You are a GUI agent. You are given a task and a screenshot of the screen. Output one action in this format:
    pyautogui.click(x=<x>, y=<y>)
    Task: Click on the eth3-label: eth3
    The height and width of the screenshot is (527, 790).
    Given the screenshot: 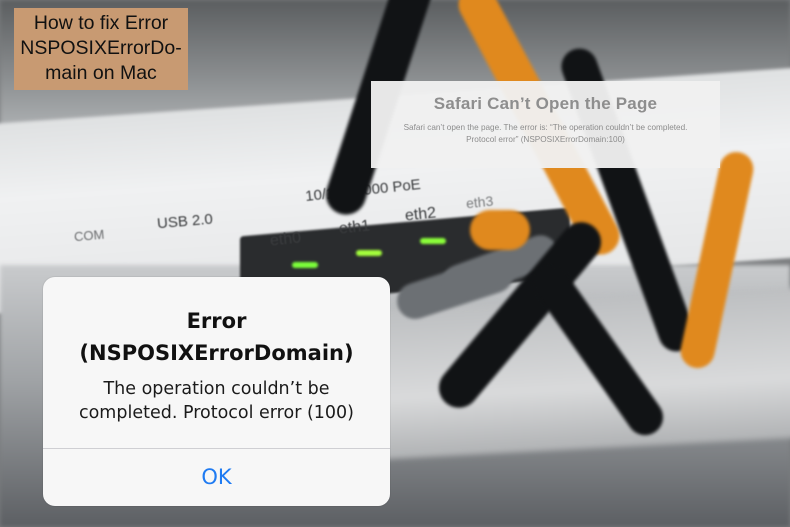 What is the action you would take?
    pyautogui.click(x=480, y=202)
    